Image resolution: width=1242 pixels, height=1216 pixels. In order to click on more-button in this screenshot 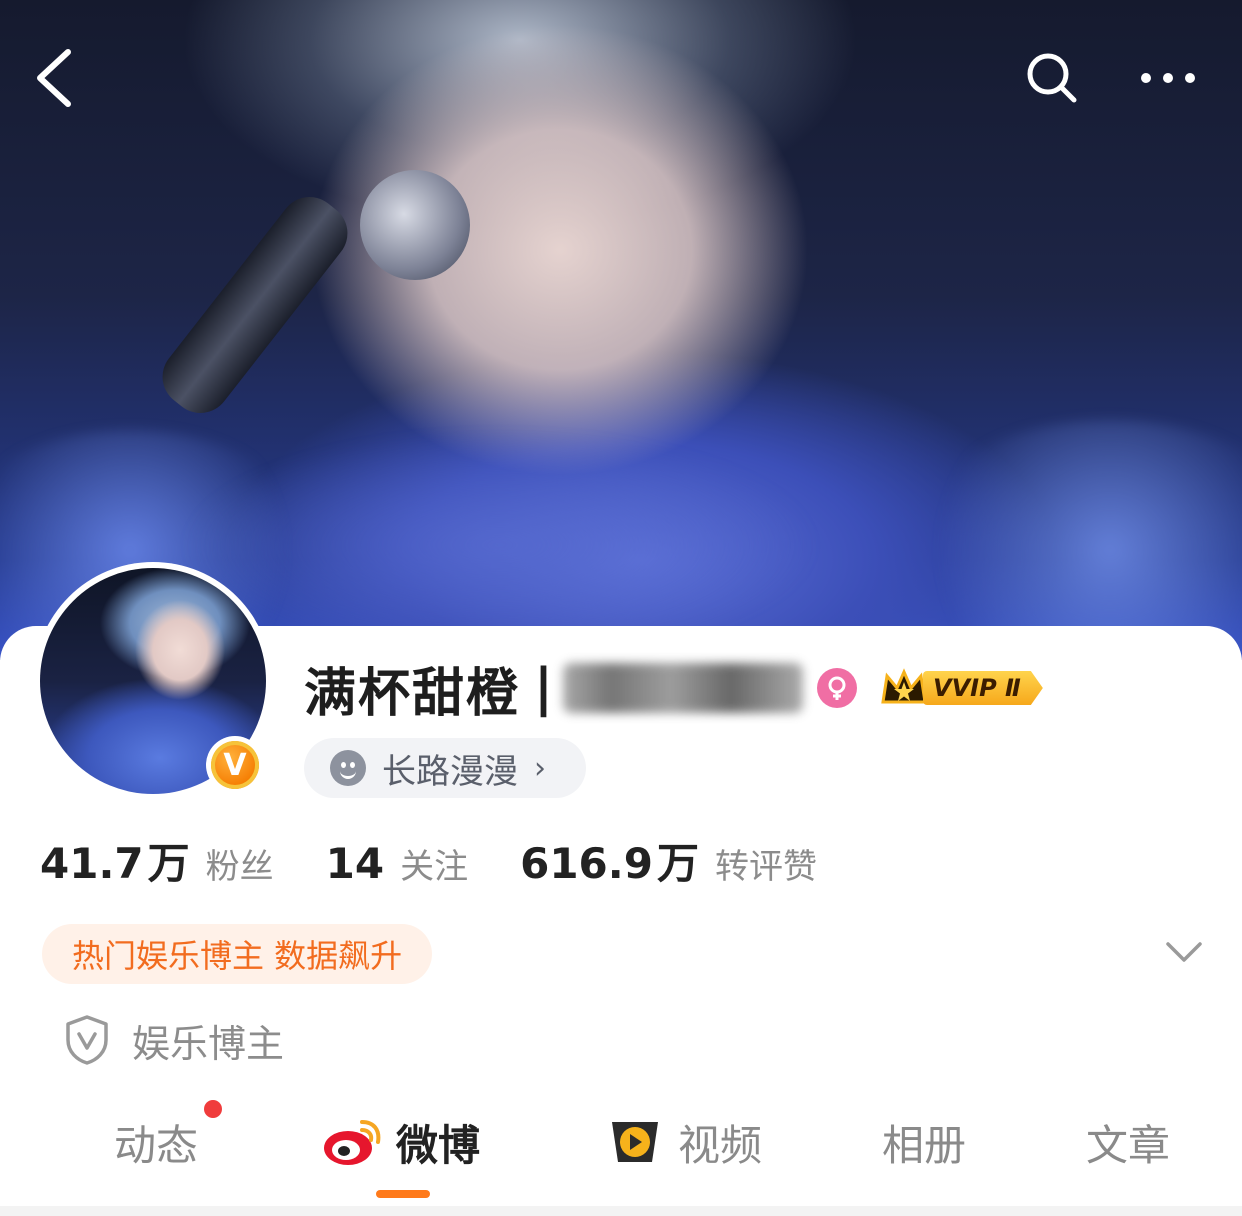, I will do `click(1168, 78)`.